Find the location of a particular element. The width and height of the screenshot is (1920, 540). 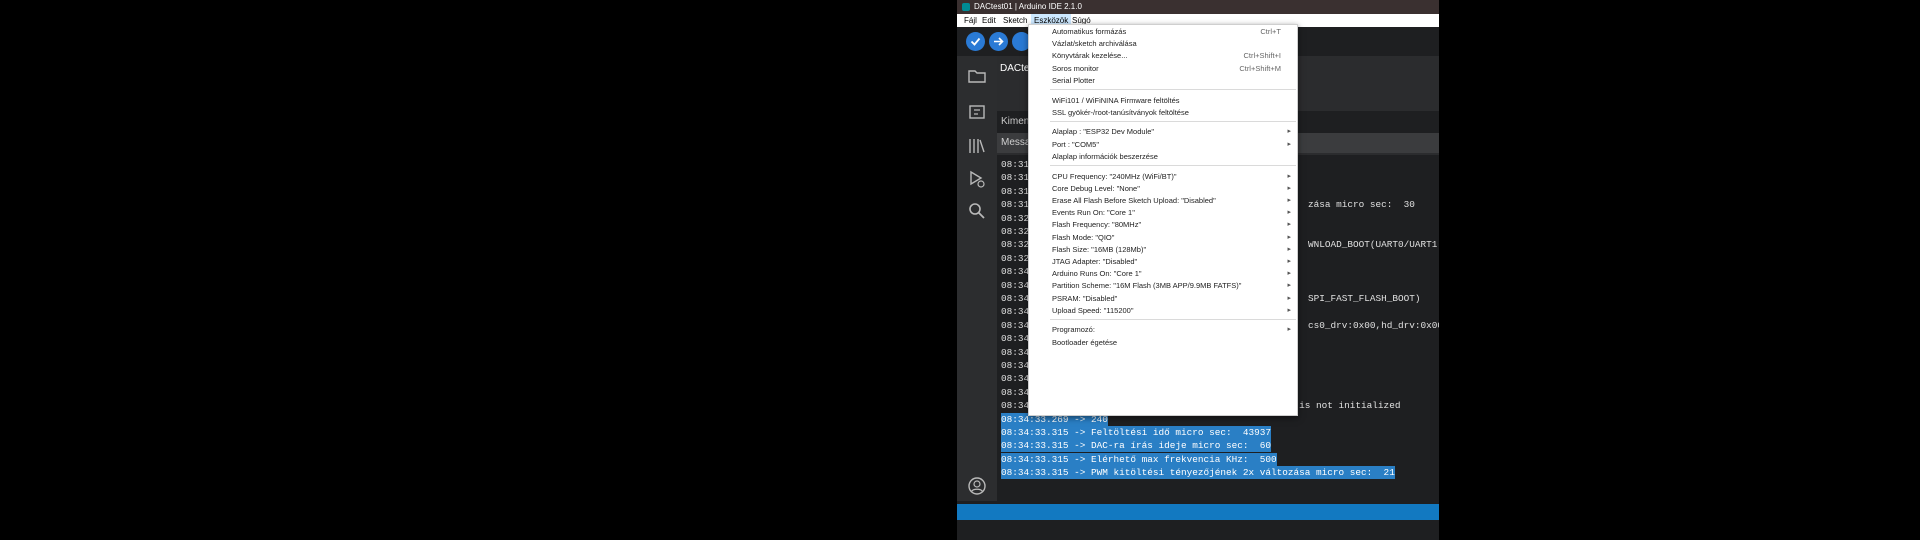

sidebar is located at coordinates (977, 278).